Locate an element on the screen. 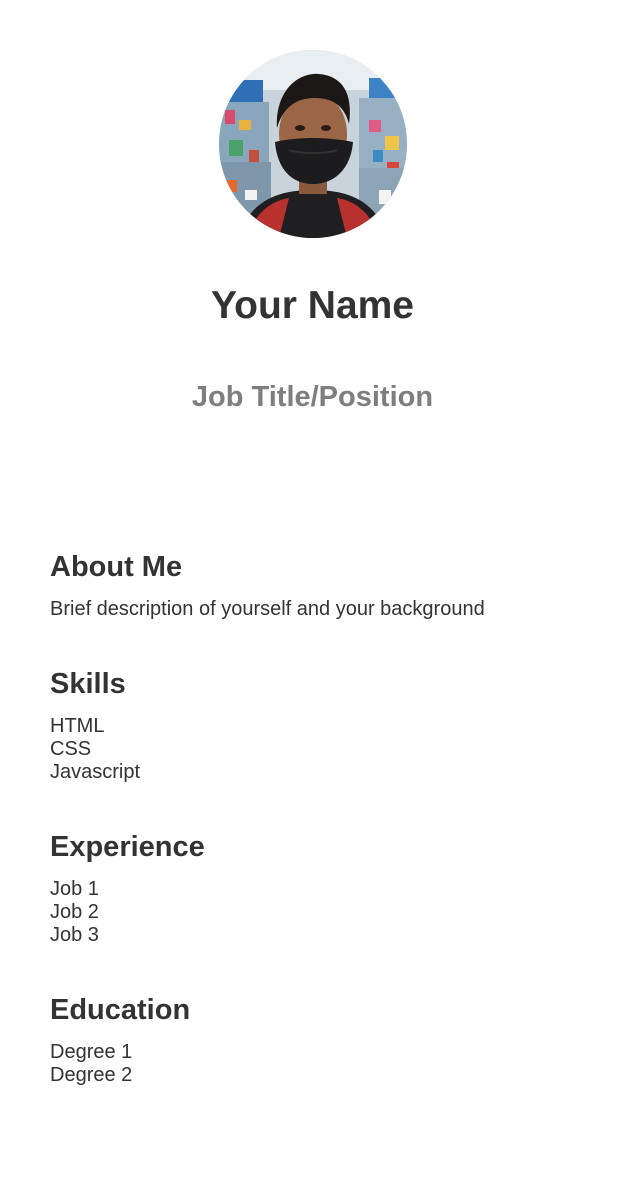 This screenshot has width=625, height=1182. skills-section: Skills HTML CSS Javascript is located at coordinates (330, 725).